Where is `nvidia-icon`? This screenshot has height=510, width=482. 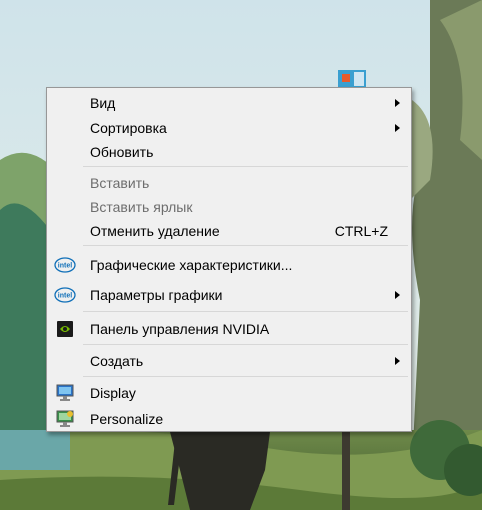
nvidia-icon is located at coordinates (65, 329).